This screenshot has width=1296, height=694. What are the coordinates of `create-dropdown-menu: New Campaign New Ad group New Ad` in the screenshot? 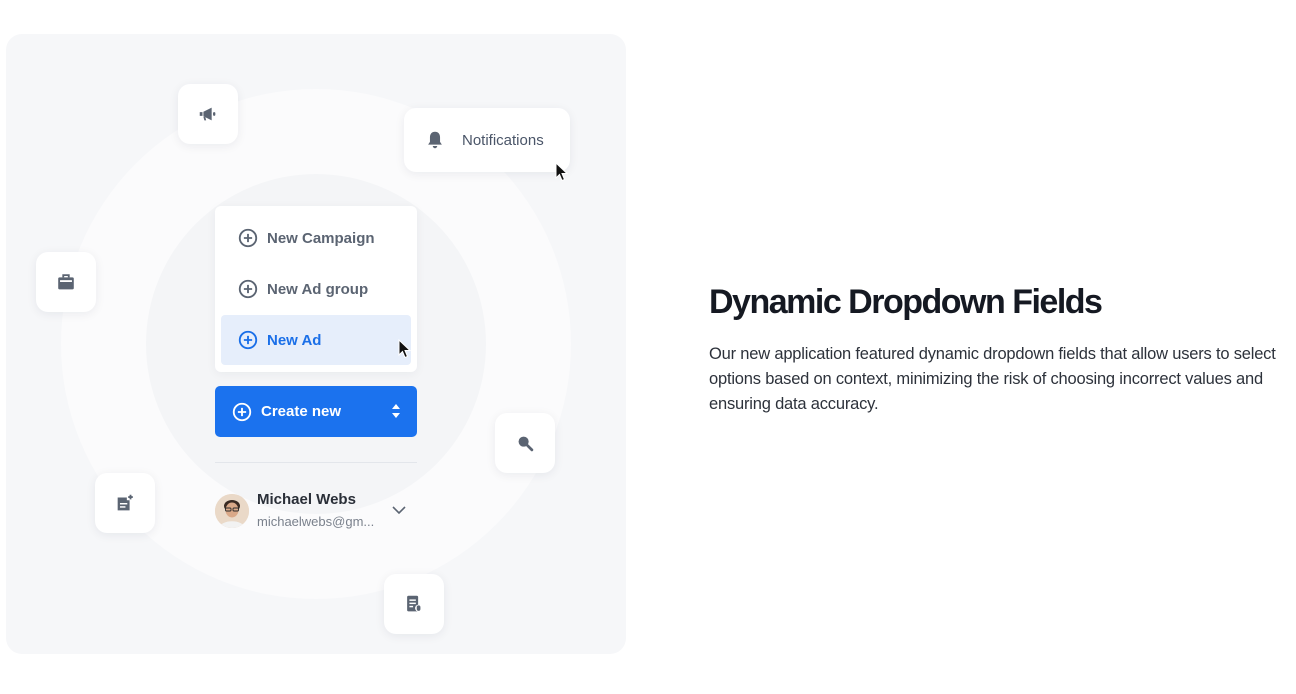 It's located at (316, 289).